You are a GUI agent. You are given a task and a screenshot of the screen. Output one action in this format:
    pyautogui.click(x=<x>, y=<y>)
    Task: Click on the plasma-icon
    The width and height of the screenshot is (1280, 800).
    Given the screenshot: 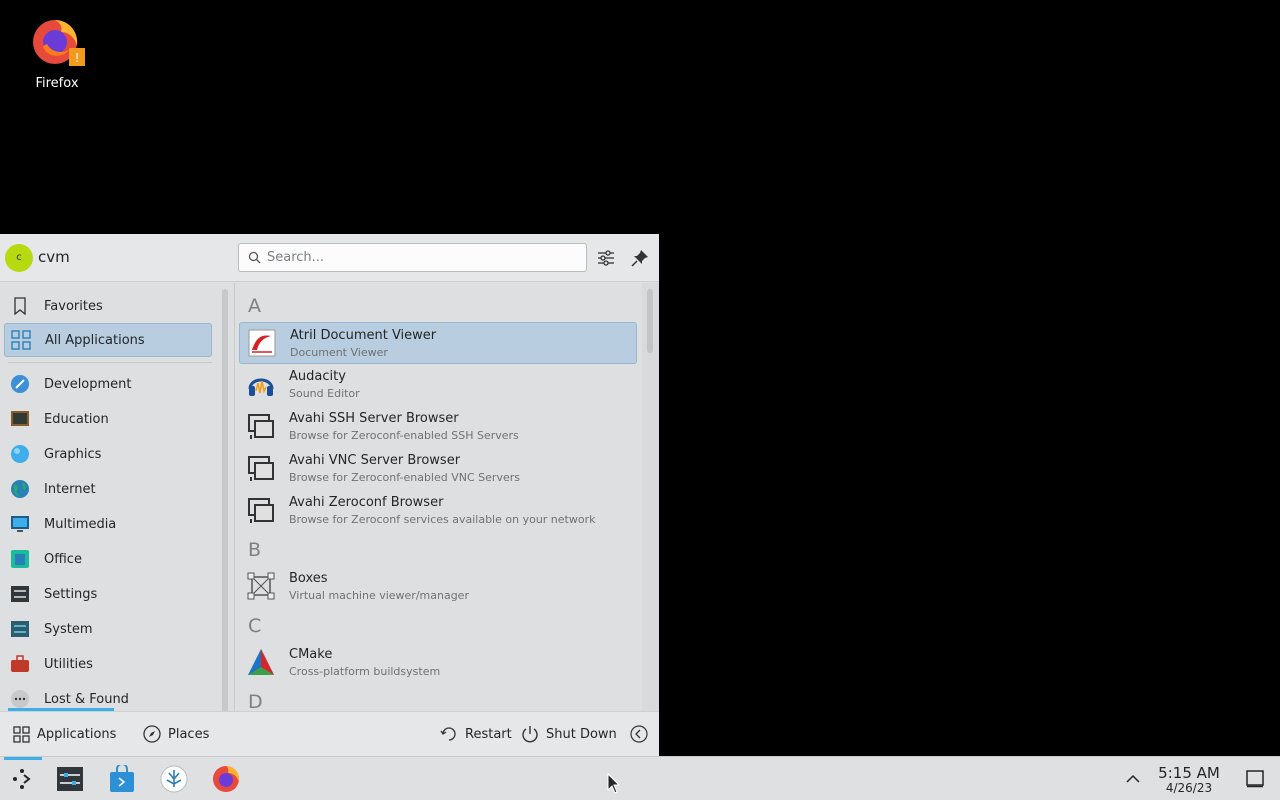 What is the action you would take?
    pyautogui.click(x=174, y=779)
    